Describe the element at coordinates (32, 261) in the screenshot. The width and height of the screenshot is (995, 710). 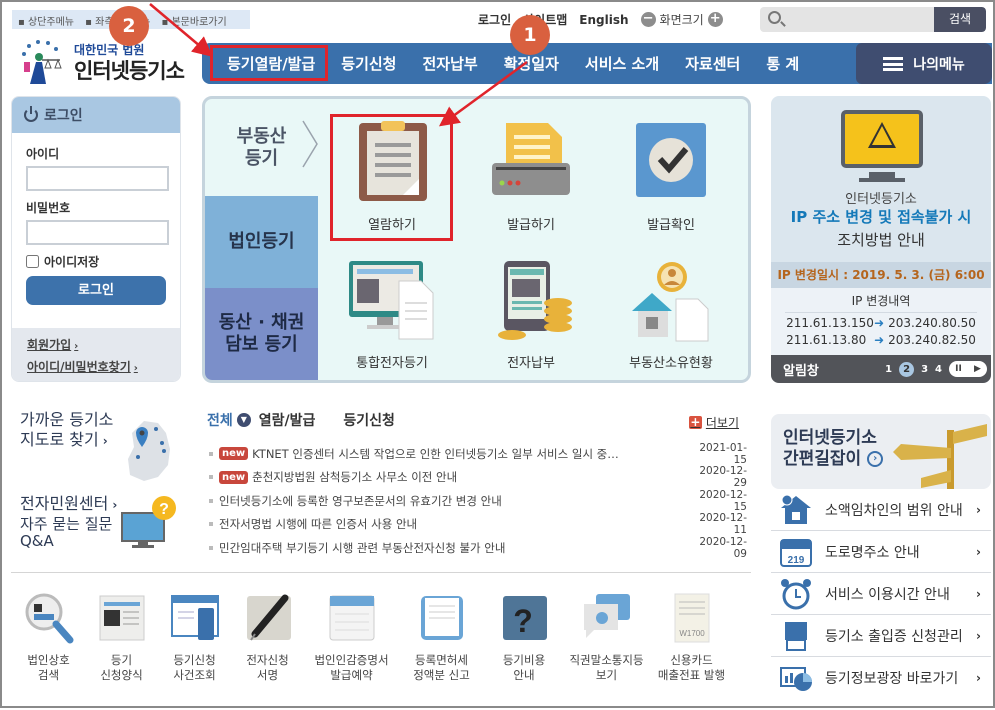
I see `save-id-checkbox` at that location.